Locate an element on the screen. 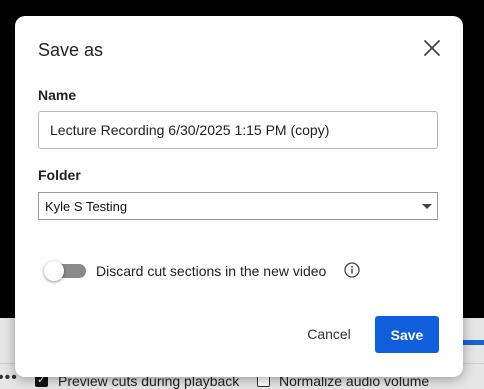  chevron-down-icon is located at coordinates (427, 206).